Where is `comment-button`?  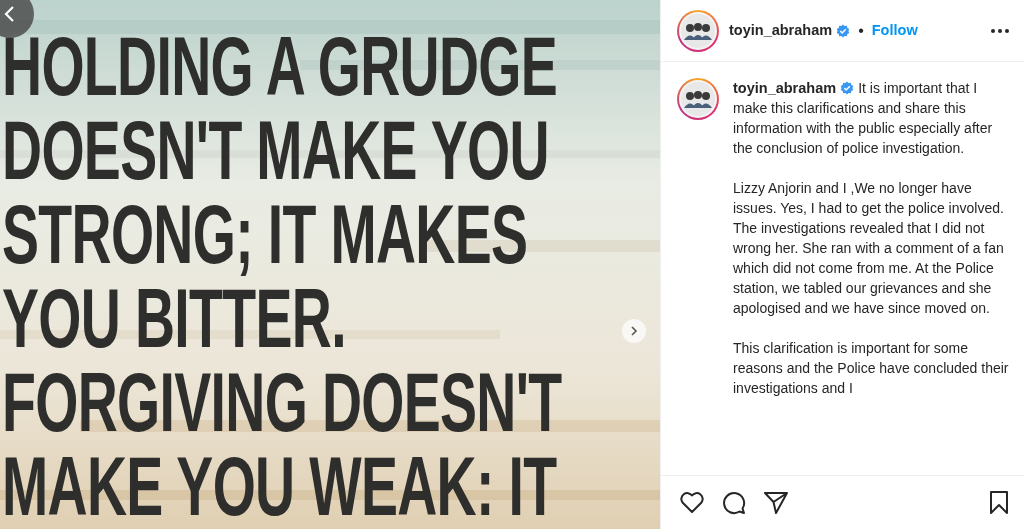
comment-button is located at coordinates (734, 502).